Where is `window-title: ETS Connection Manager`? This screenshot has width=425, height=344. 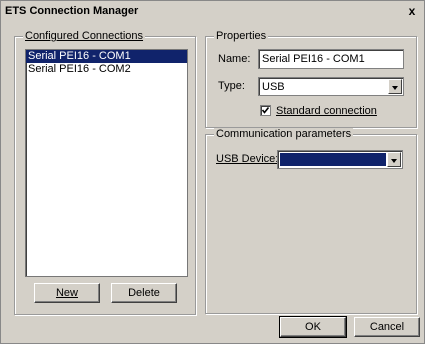 window-title: ETS Connection Manager is located at coordinates (72, 11).